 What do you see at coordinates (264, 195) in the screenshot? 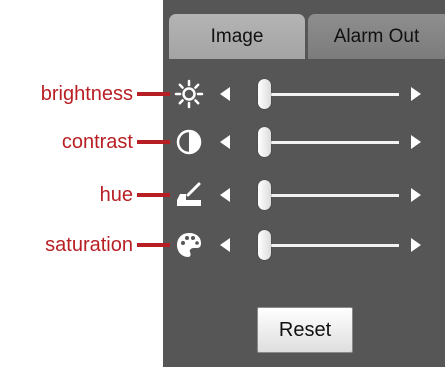
I see `hue-slider-thumb` at bounding box center [264, 195].